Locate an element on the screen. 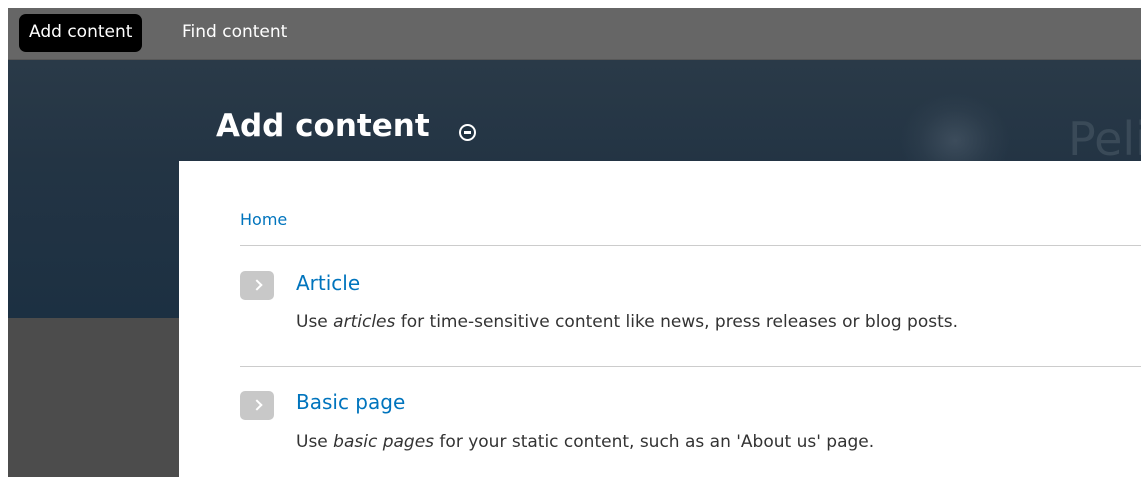  content-type-title: Article is located at coordinates (328, 283).